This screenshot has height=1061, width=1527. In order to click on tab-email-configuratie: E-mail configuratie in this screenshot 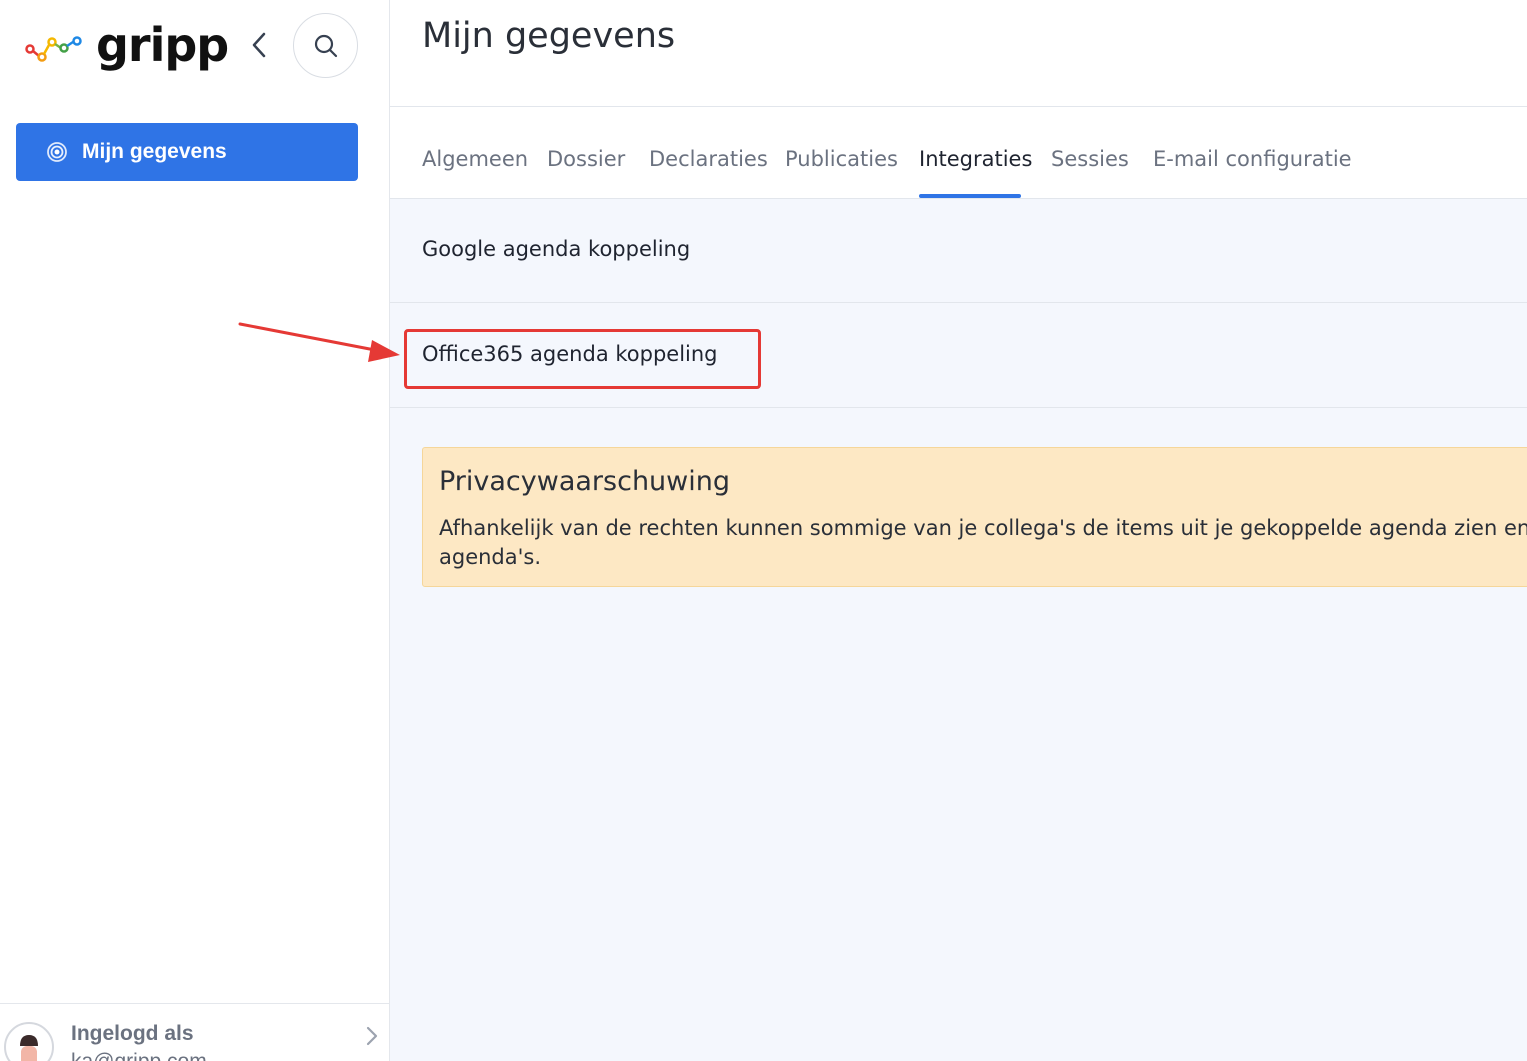, I will do `click(1252, 159)`.